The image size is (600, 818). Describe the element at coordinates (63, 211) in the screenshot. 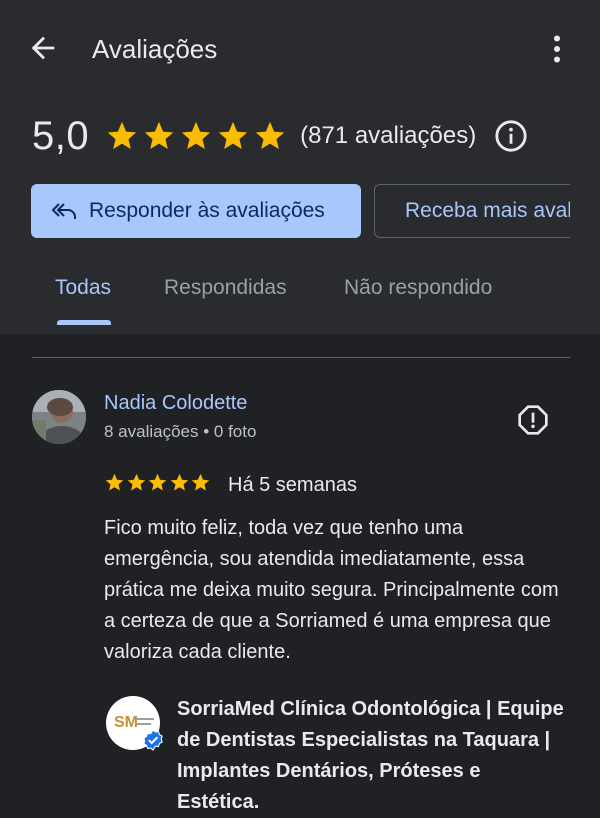

I see `reply-all-icon` at that location.